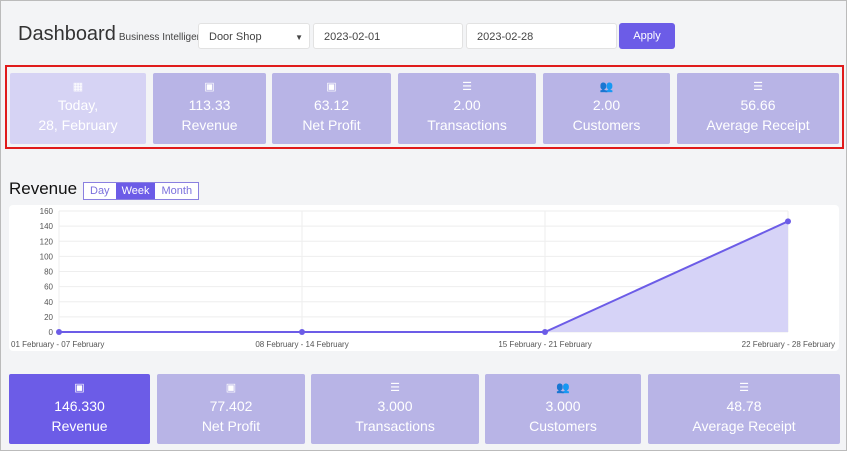 This screenshot has width=847, height=451. What do you see at coordinates (47, 256) in the screenshot?
I see `y-tick-label: 100` at bounding box center [47, 256].